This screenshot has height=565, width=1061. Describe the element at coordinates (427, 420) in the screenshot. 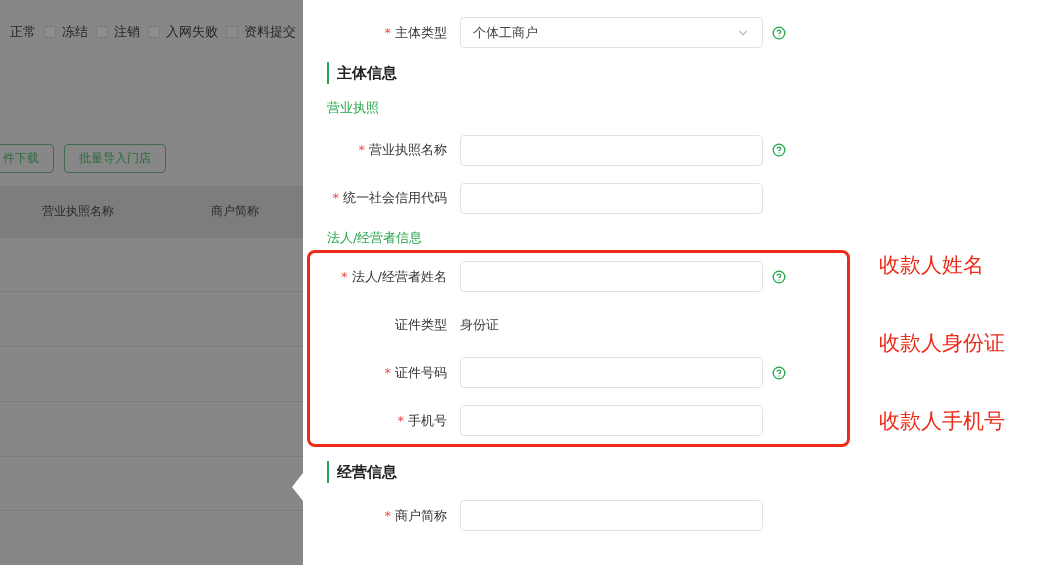

I see `field-label: 手机号` at that location.